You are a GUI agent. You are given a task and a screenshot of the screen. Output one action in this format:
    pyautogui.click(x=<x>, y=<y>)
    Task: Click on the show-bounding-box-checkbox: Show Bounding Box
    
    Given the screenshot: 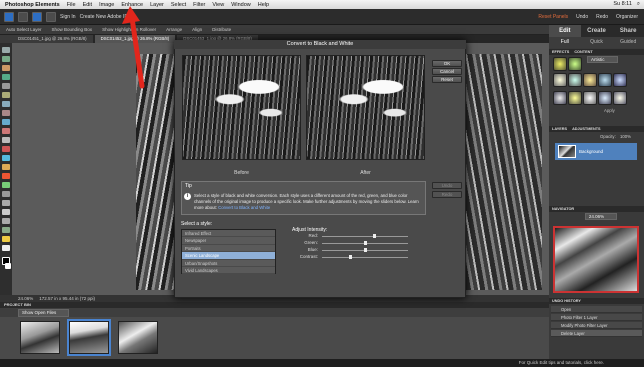 What is the action you would take?
    pyautogui.click(x=72, y=29)
    